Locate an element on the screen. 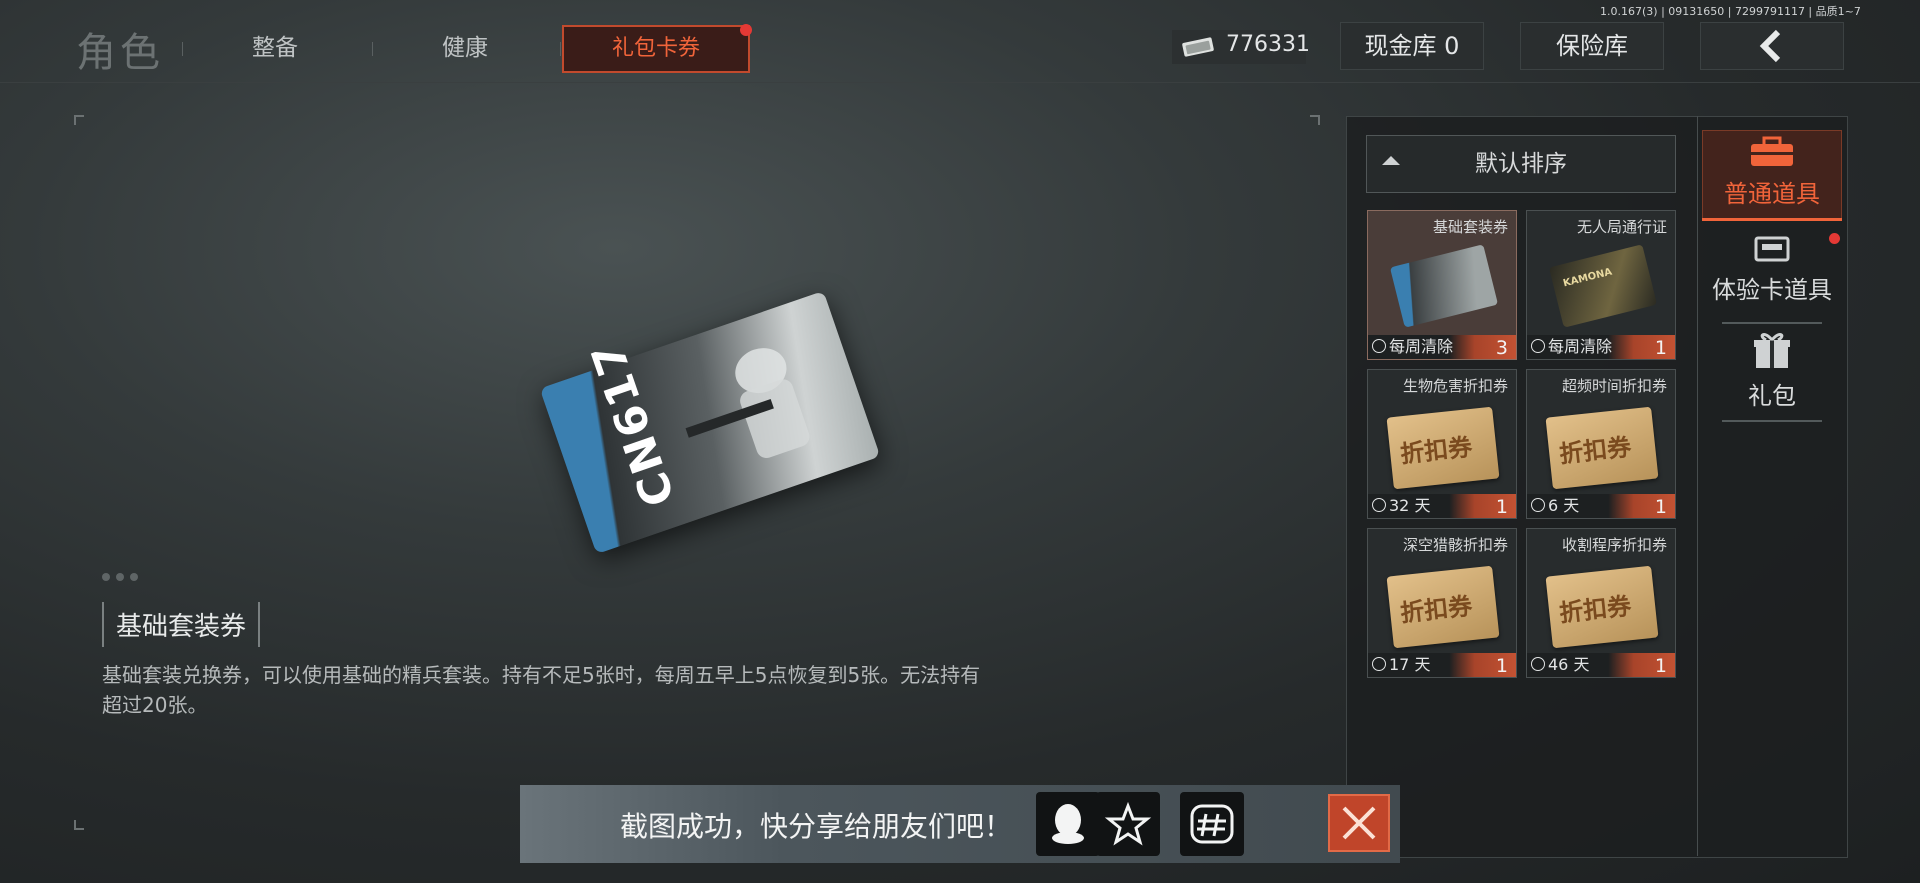  qq-icon is located at coordinates (1068, 824).